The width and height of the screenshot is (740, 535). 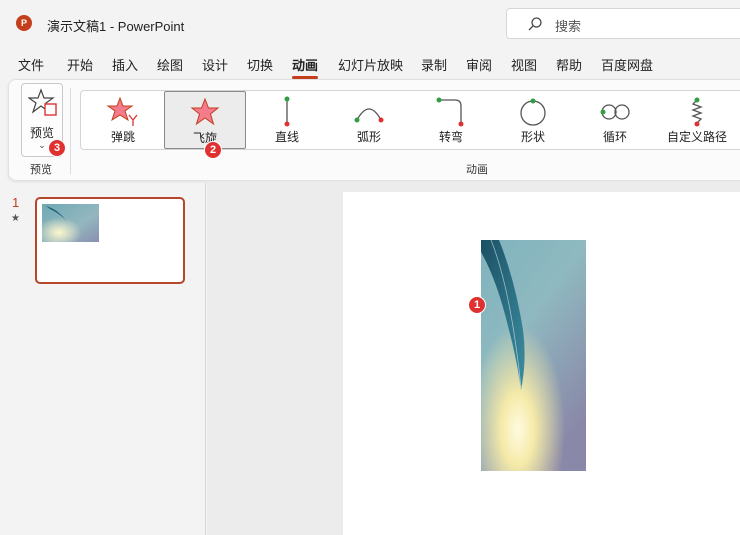 What do you see at coordinates (369, 115) in the screenshot?
I see `arc-path-icon` at bounding box center [369, 115].